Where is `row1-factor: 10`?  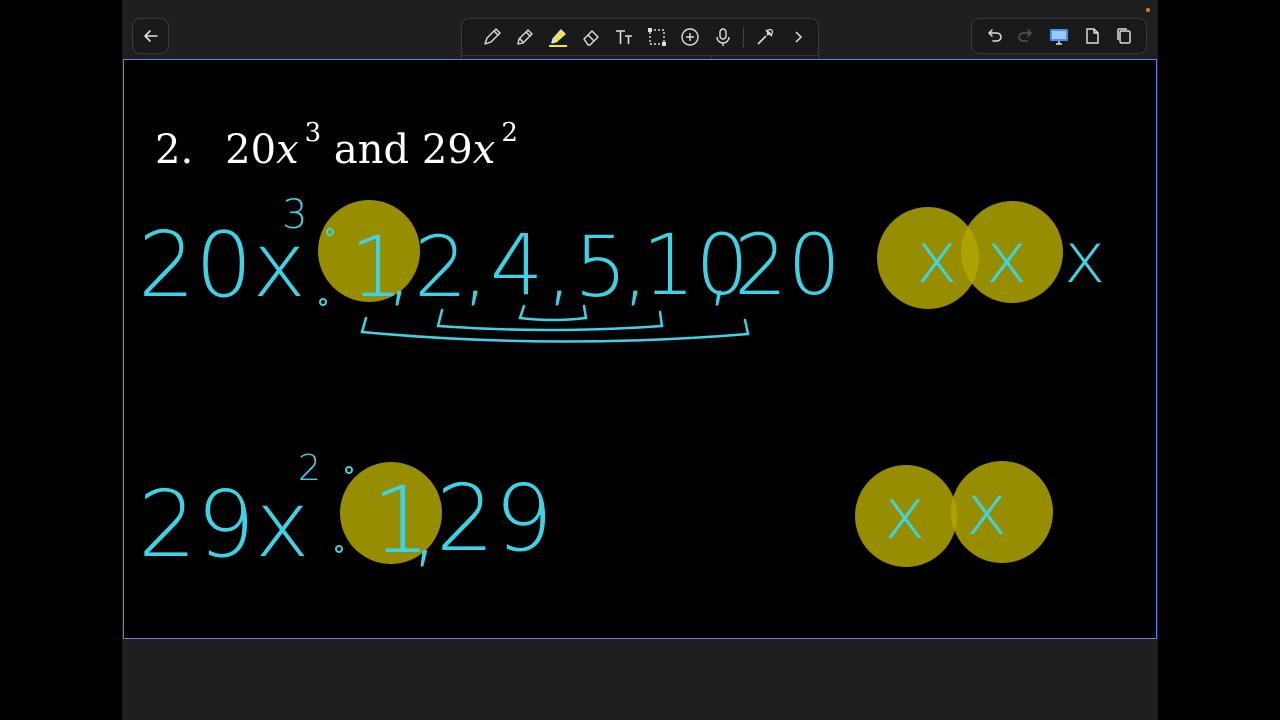 row1-factor: 10 is located at coordinates (695, 265).